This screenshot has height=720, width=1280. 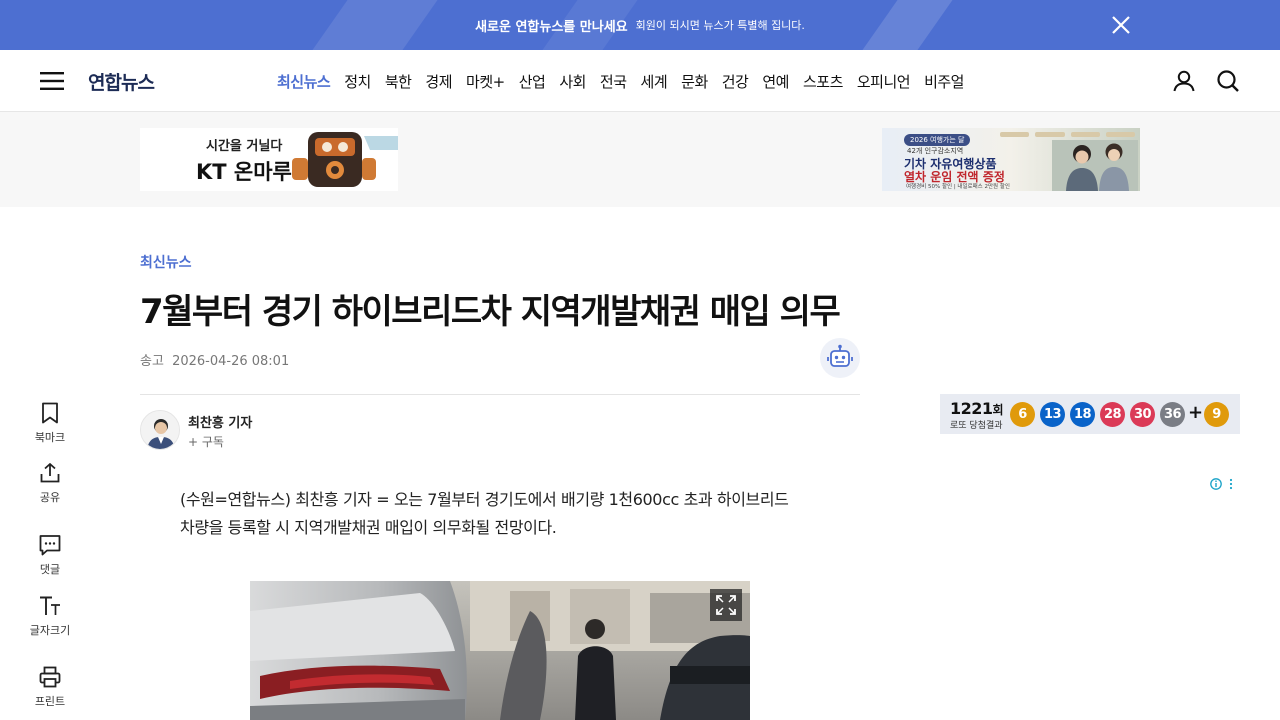 What do you see at coordinates (958, 187) in the screenshot?
I see `ad-right-line4: 여행경비 50% 할인 | 내일로패스 2만원 할인` at bounding box center [958, 187].